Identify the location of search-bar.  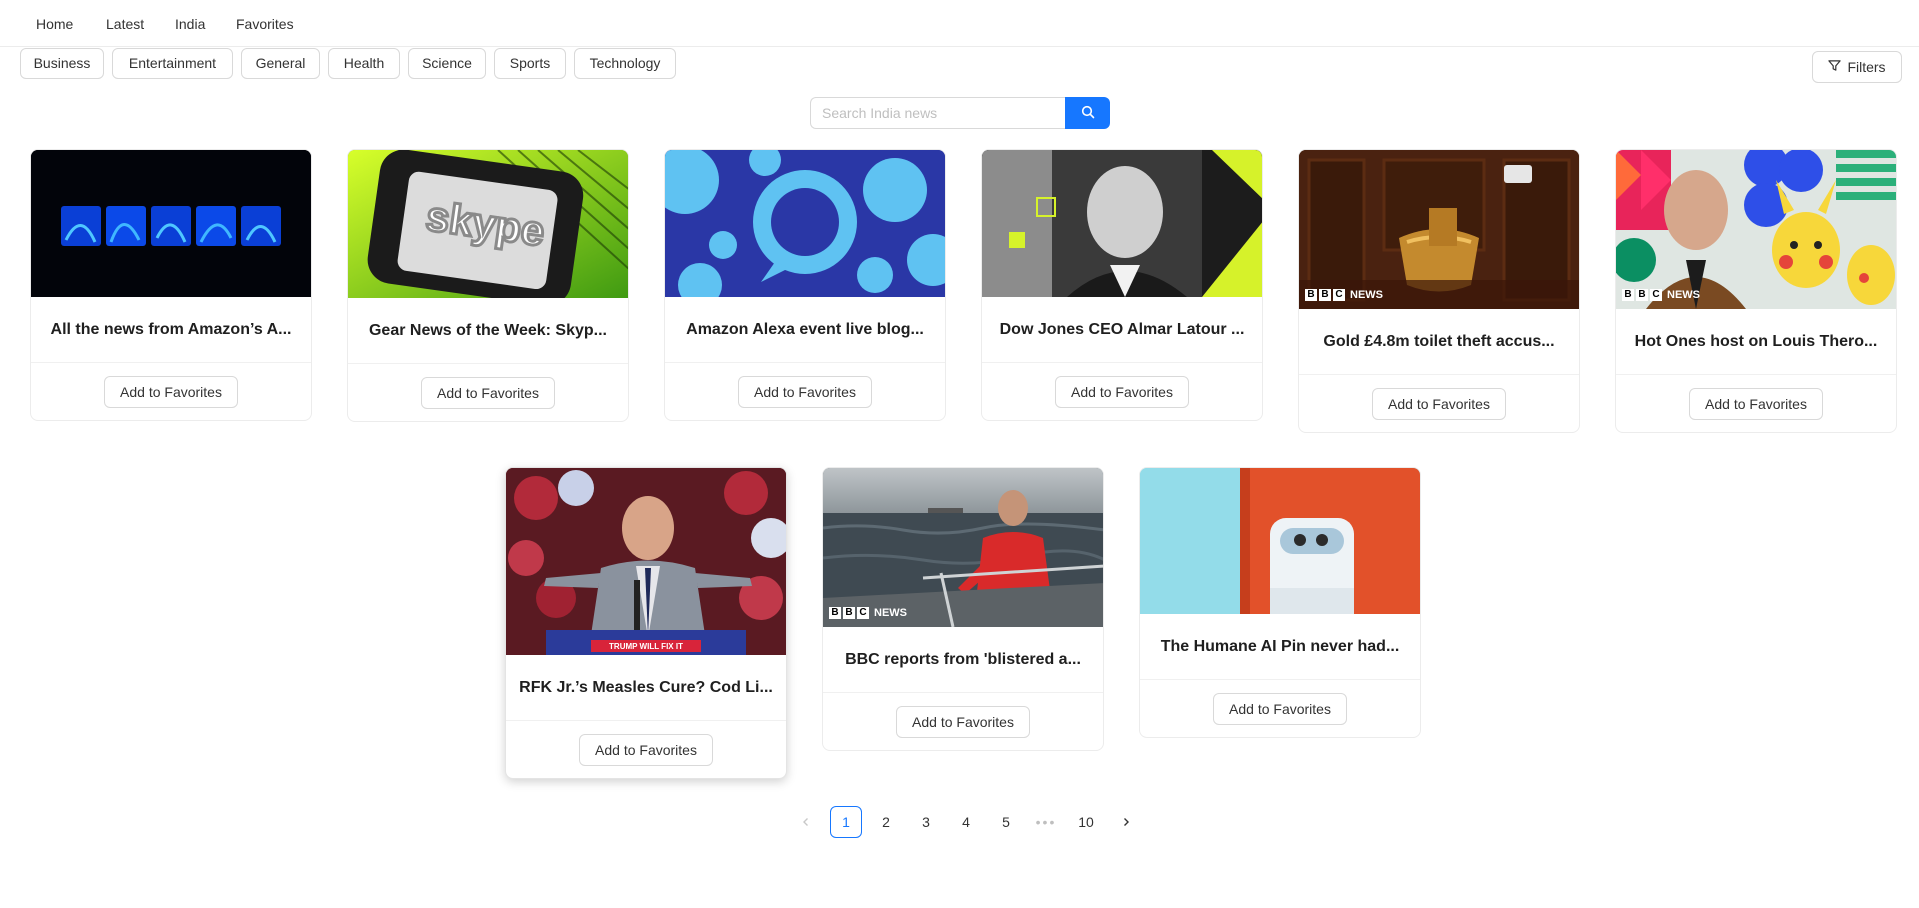
(960, 113).